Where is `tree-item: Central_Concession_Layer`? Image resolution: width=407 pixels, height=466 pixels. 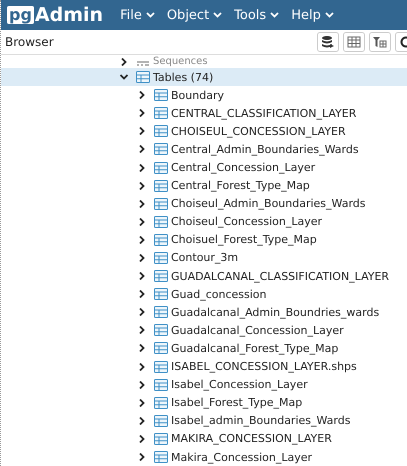
tree-item: Central_Concession_Layer is located at coordinates (204, 167).